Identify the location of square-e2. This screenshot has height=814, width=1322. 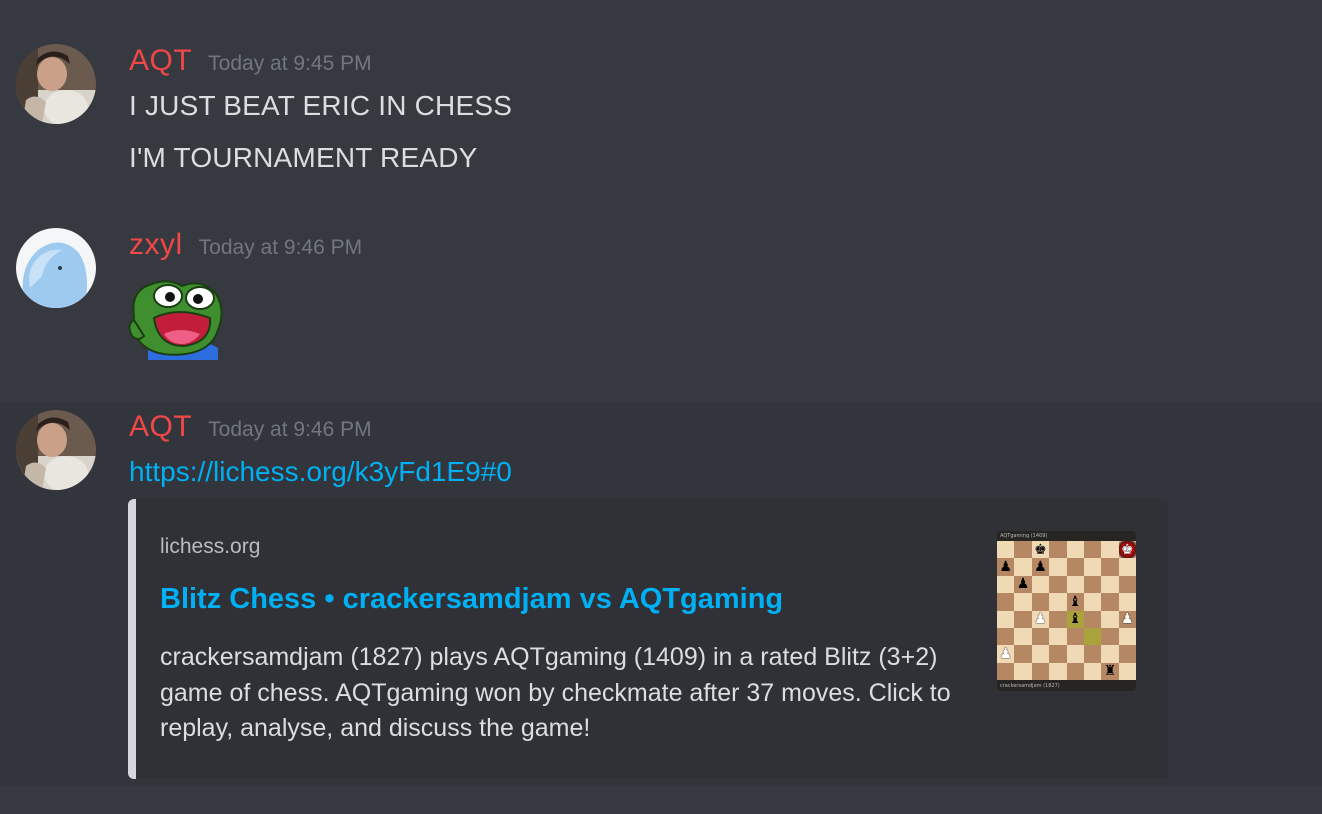
(1075, 654).